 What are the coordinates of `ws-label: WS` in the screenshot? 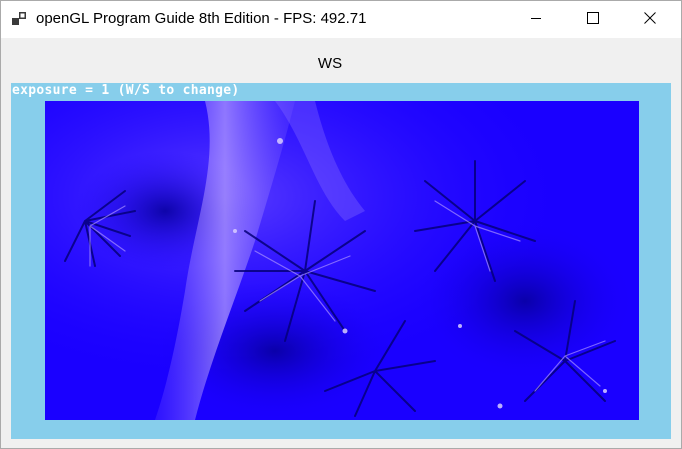 It's located at (330, 63).